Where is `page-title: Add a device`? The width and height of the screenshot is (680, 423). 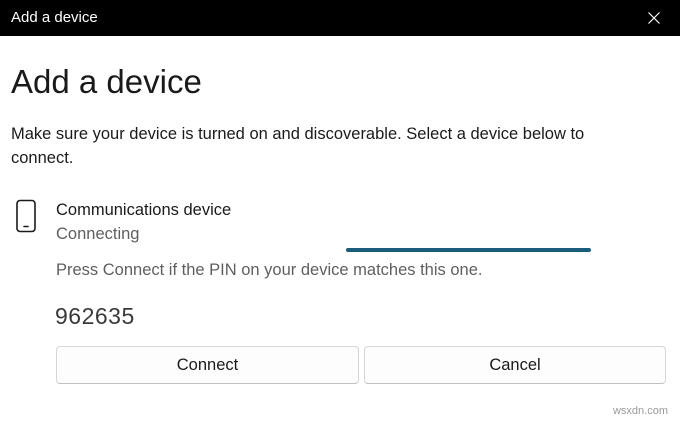
page-title: Add a device is located at coordinates (106, 81).